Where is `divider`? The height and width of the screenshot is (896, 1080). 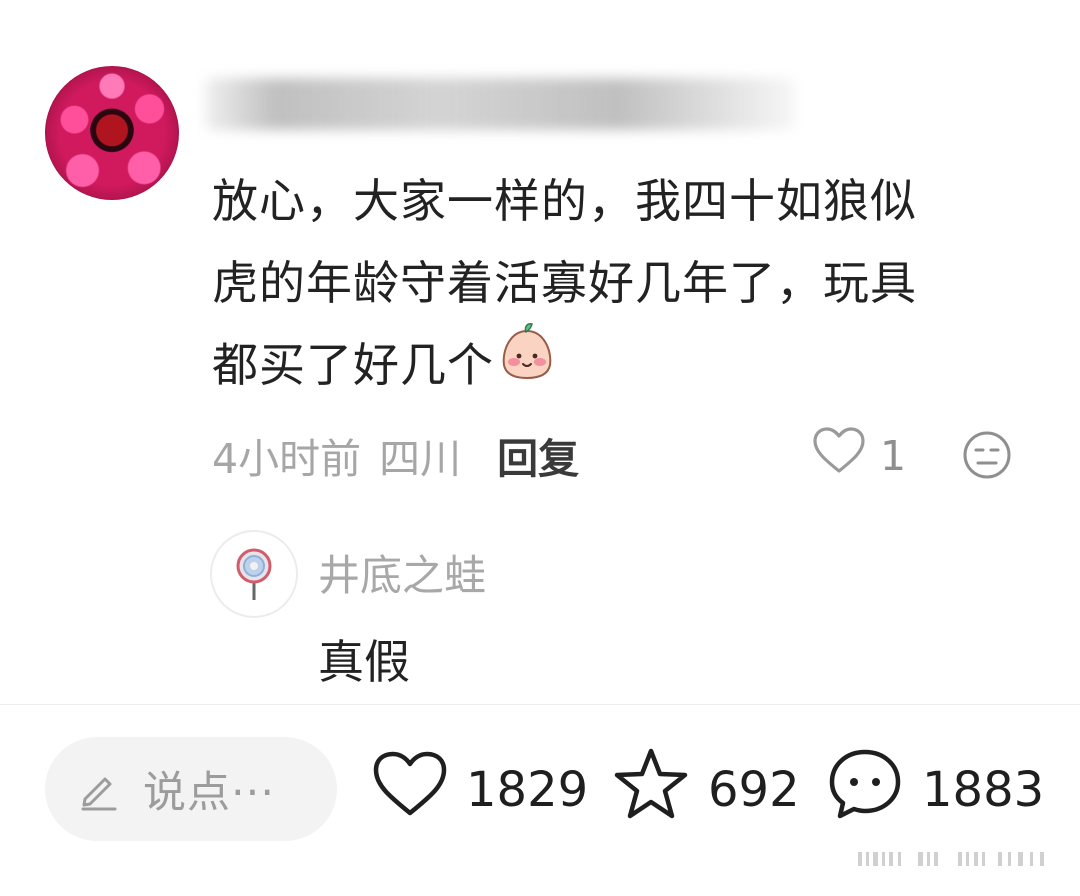
divider is located at coordinates (540, 704).